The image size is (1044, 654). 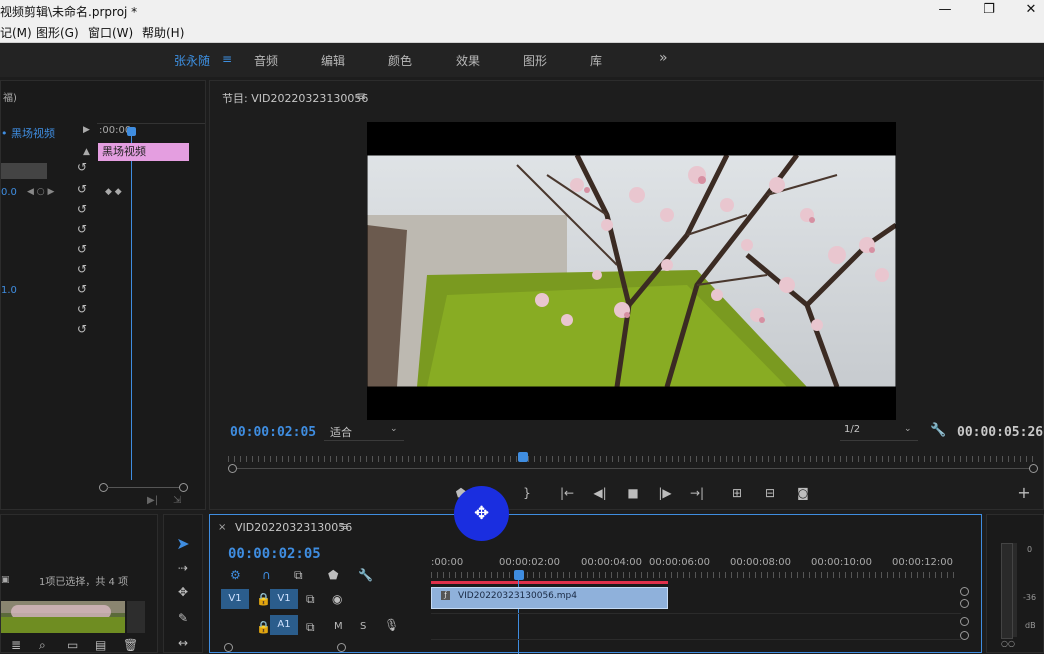 What do you see at coordinates (1024, 493) in the screenshot?
I see `button-editor-plus-icon: +` at bounding box center [1024, 493].